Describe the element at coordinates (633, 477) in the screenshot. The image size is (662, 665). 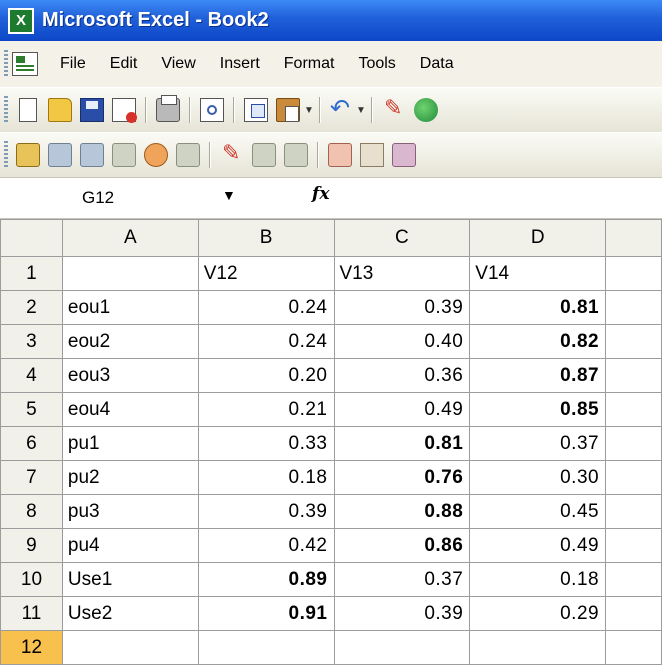
I see `cell-e7` at that location.